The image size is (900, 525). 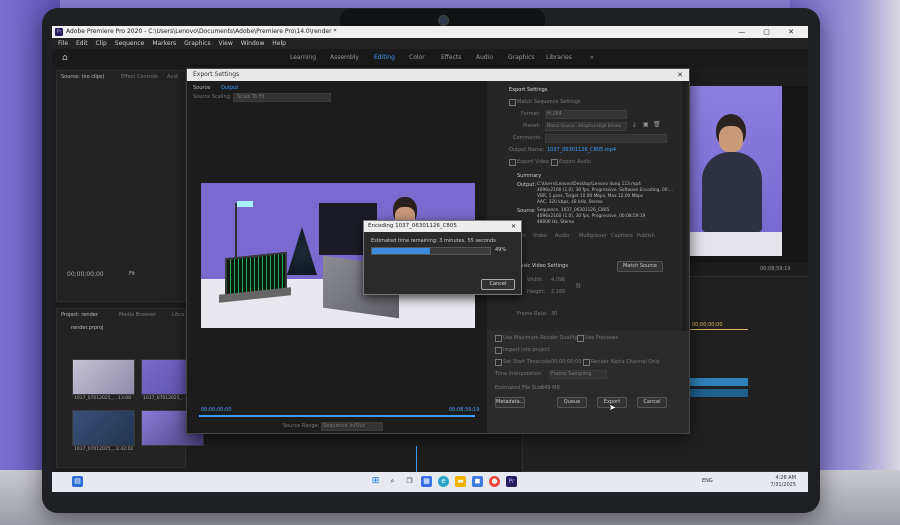 I want to click on premiere-taskbar-icon: Pr, so click(x=511, y=481).